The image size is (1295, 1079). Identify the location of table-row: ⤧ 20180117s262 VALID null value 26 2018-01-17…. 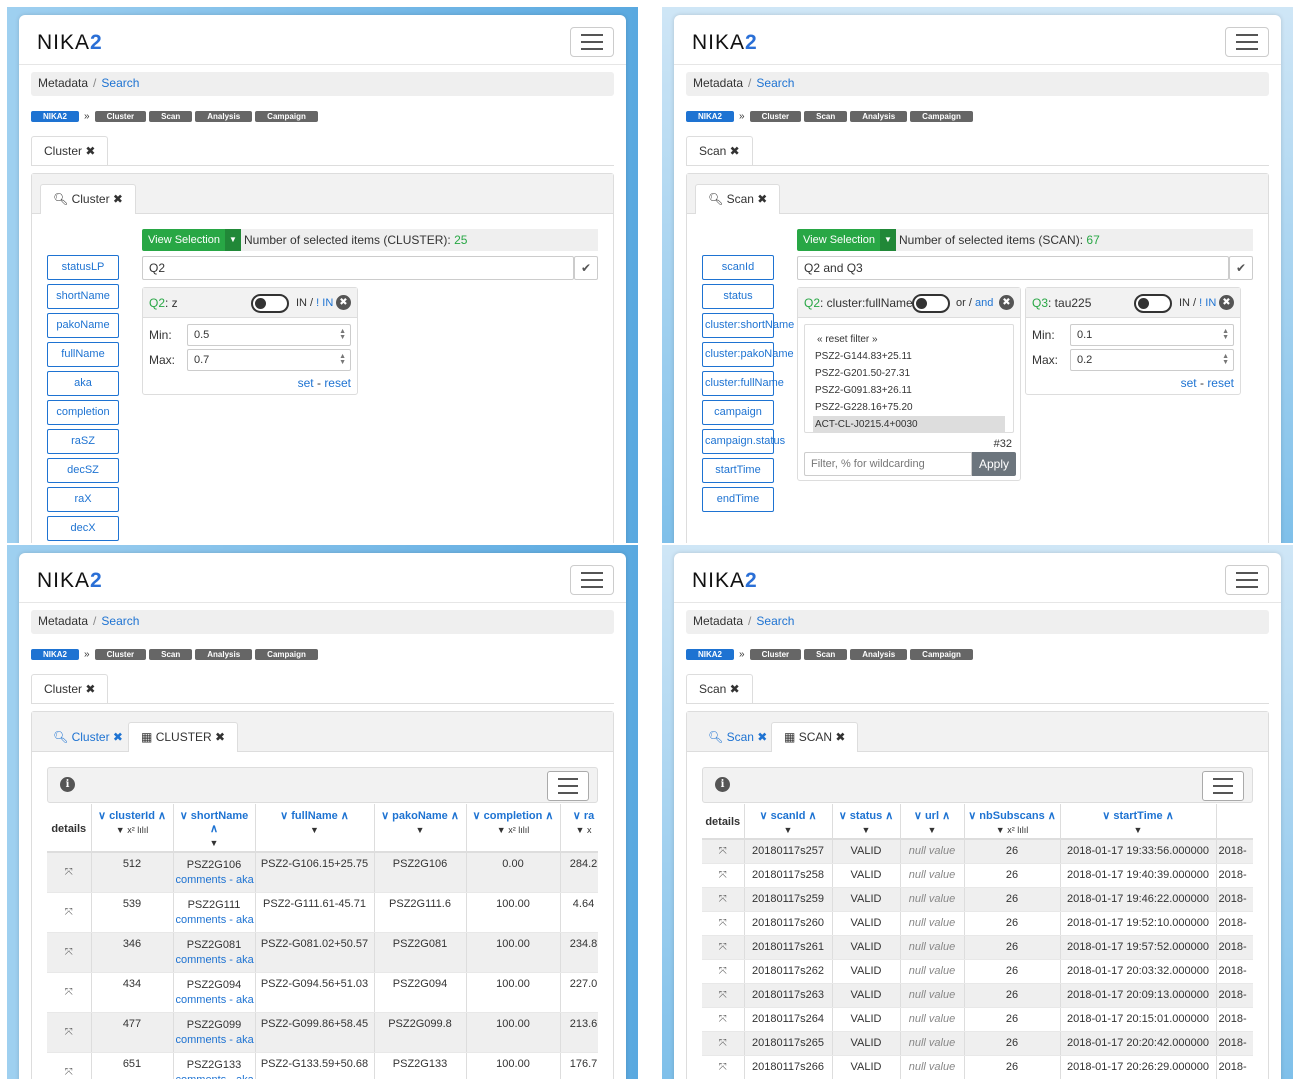
(977, 971).